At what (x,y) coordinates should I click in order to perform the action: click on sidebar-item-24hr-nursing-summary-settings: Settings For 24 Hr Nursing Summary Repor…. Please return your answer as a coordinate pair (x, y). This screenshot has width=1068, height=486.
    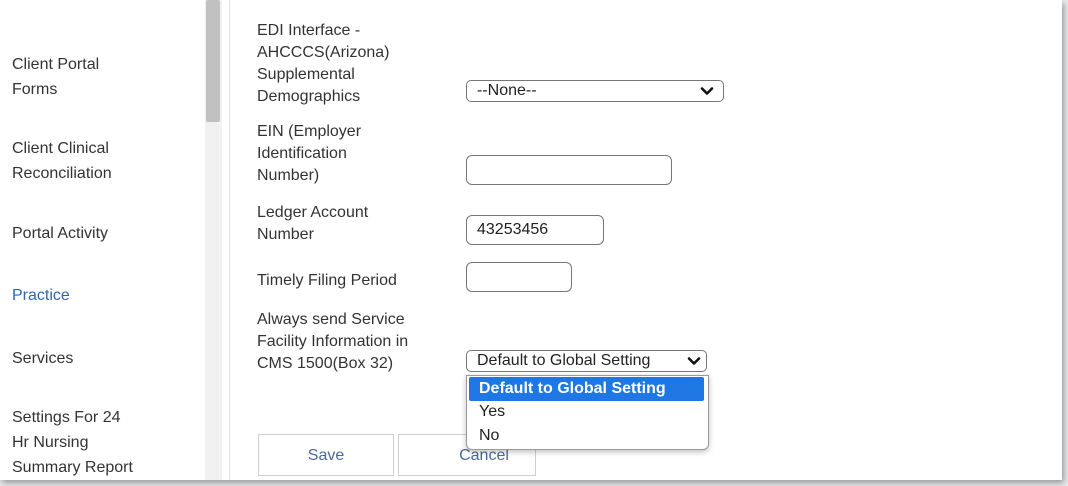
    Looking at the image, I should click on (102, 442).